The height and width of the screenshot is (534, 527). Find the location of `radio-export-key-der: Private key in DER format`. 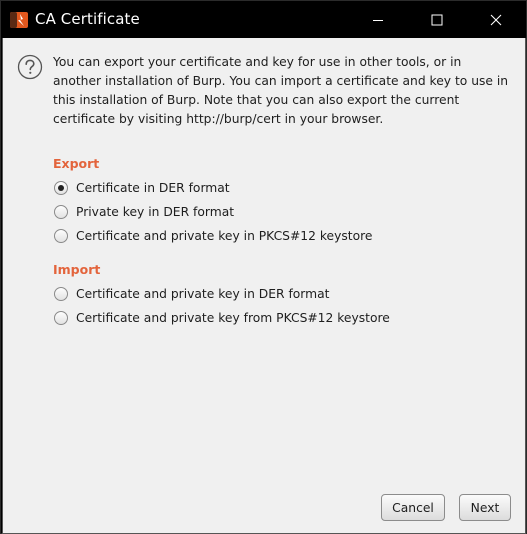

radio-export-key-der: Private key in DER format is located at coordinates (144, 212).